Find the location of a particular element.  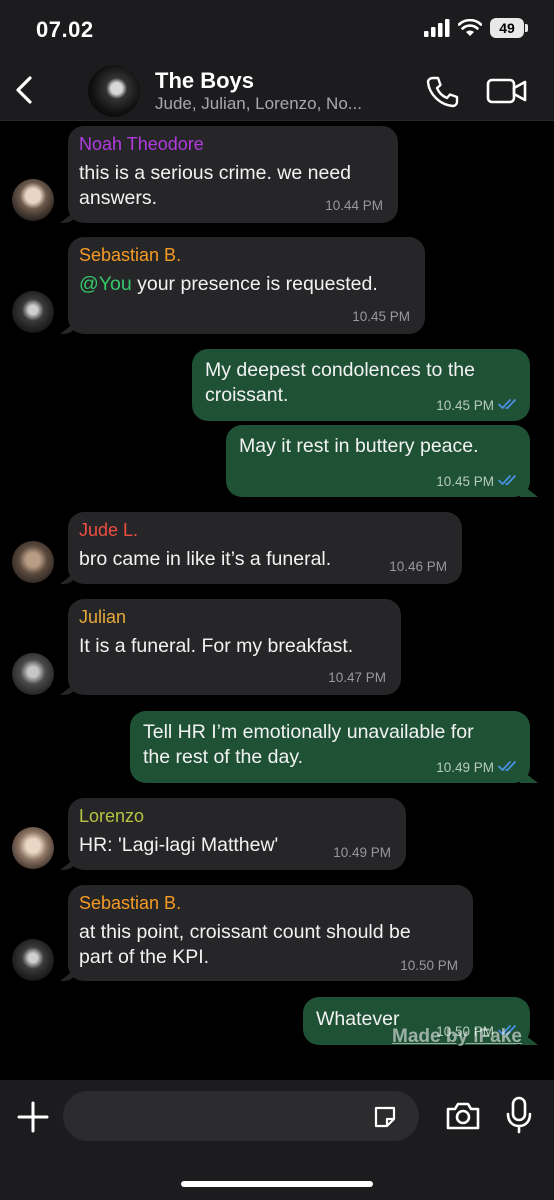

message-bubble: Lorenzo HR: 'Lagi-lagi Matthew' 10.49 PM is located at coordinates (237, 834).